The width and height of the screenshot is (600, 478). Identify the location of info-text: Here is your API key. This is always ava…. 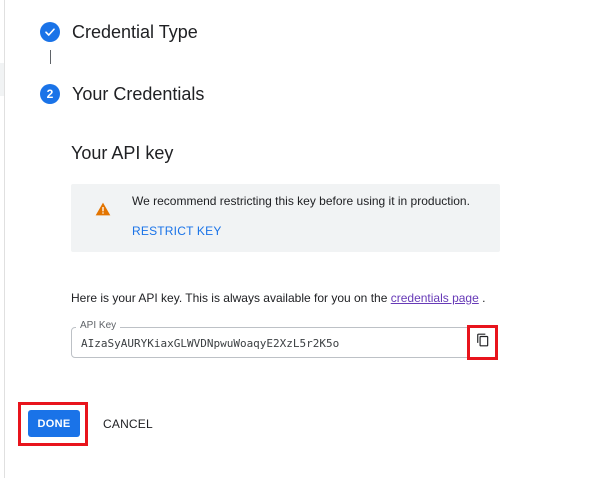
(231, 298).